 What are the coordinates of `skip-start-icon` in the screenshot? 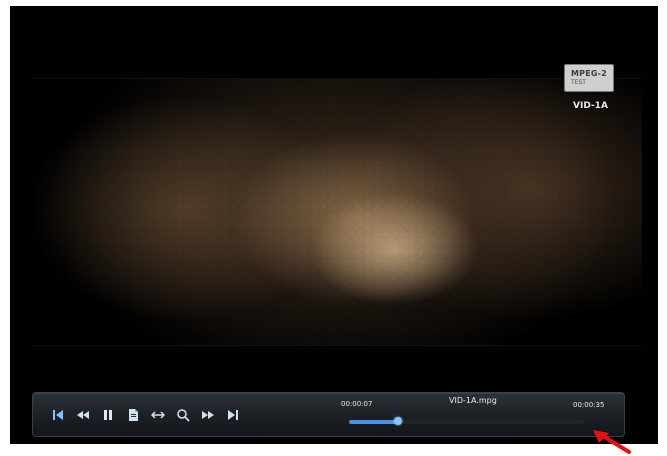 It's located at (58, 415).